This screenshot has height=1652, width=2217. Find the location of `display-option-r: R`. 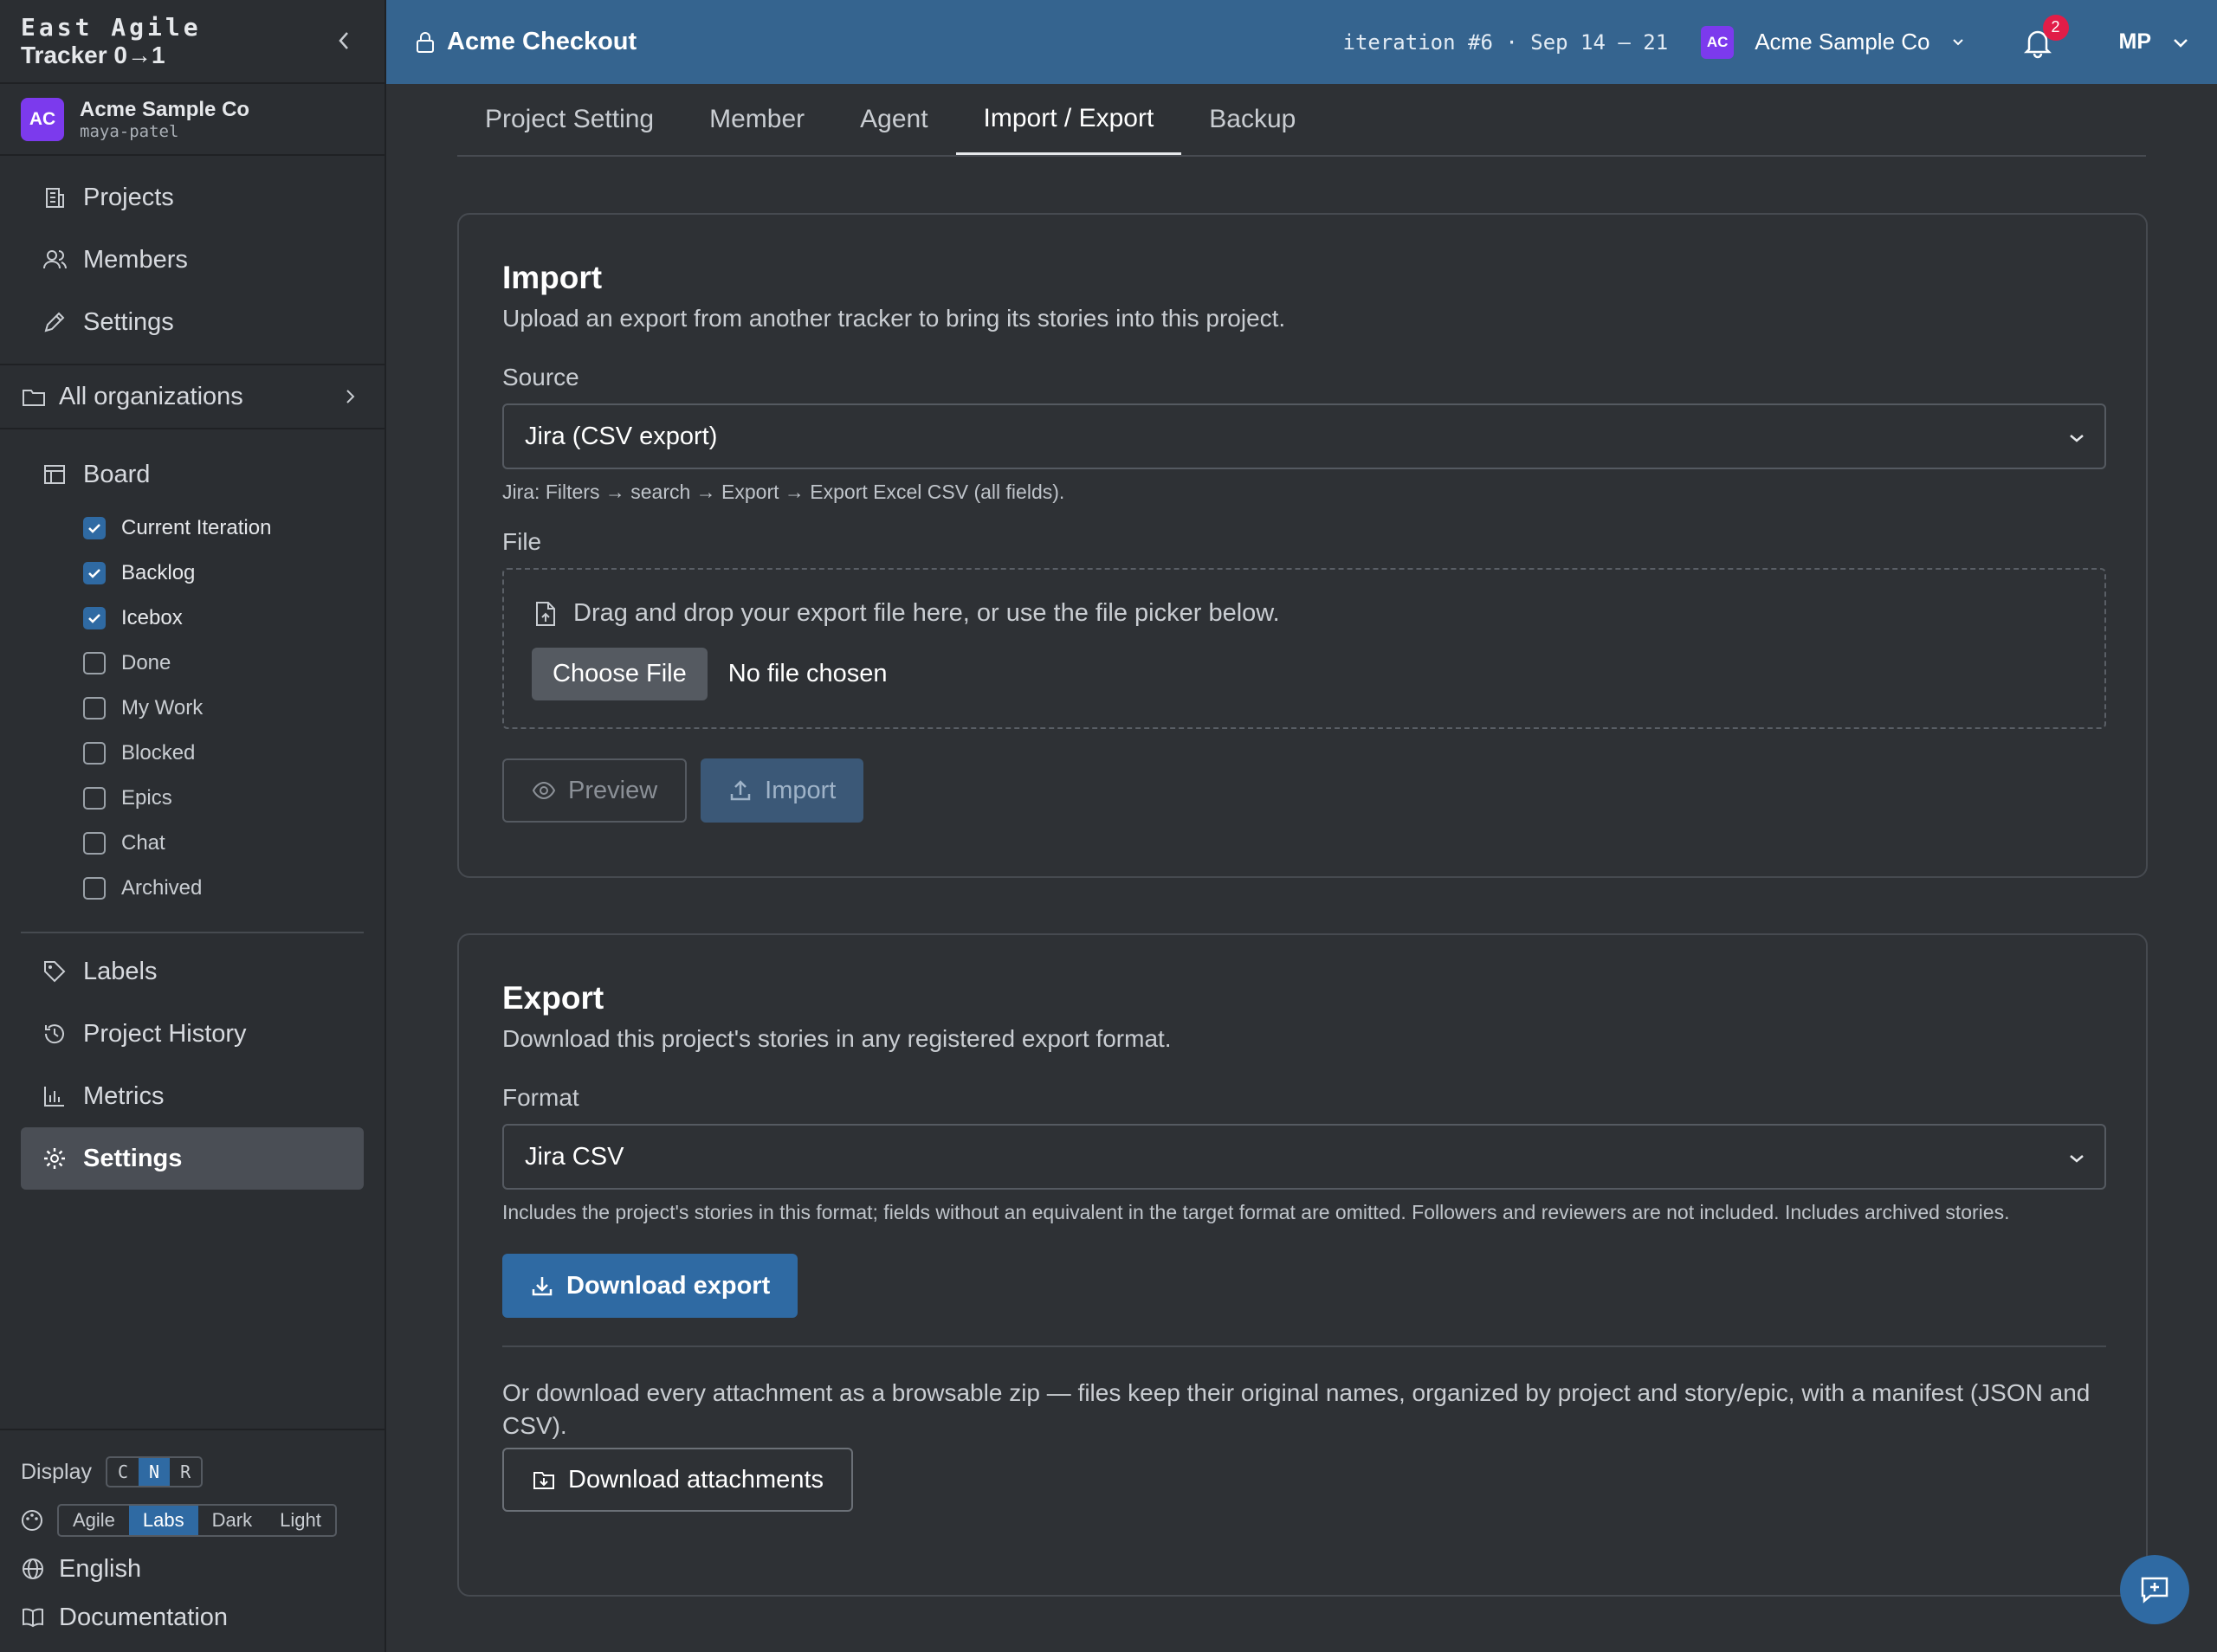

display-option-r: R is located at coordinates (185, 1472).